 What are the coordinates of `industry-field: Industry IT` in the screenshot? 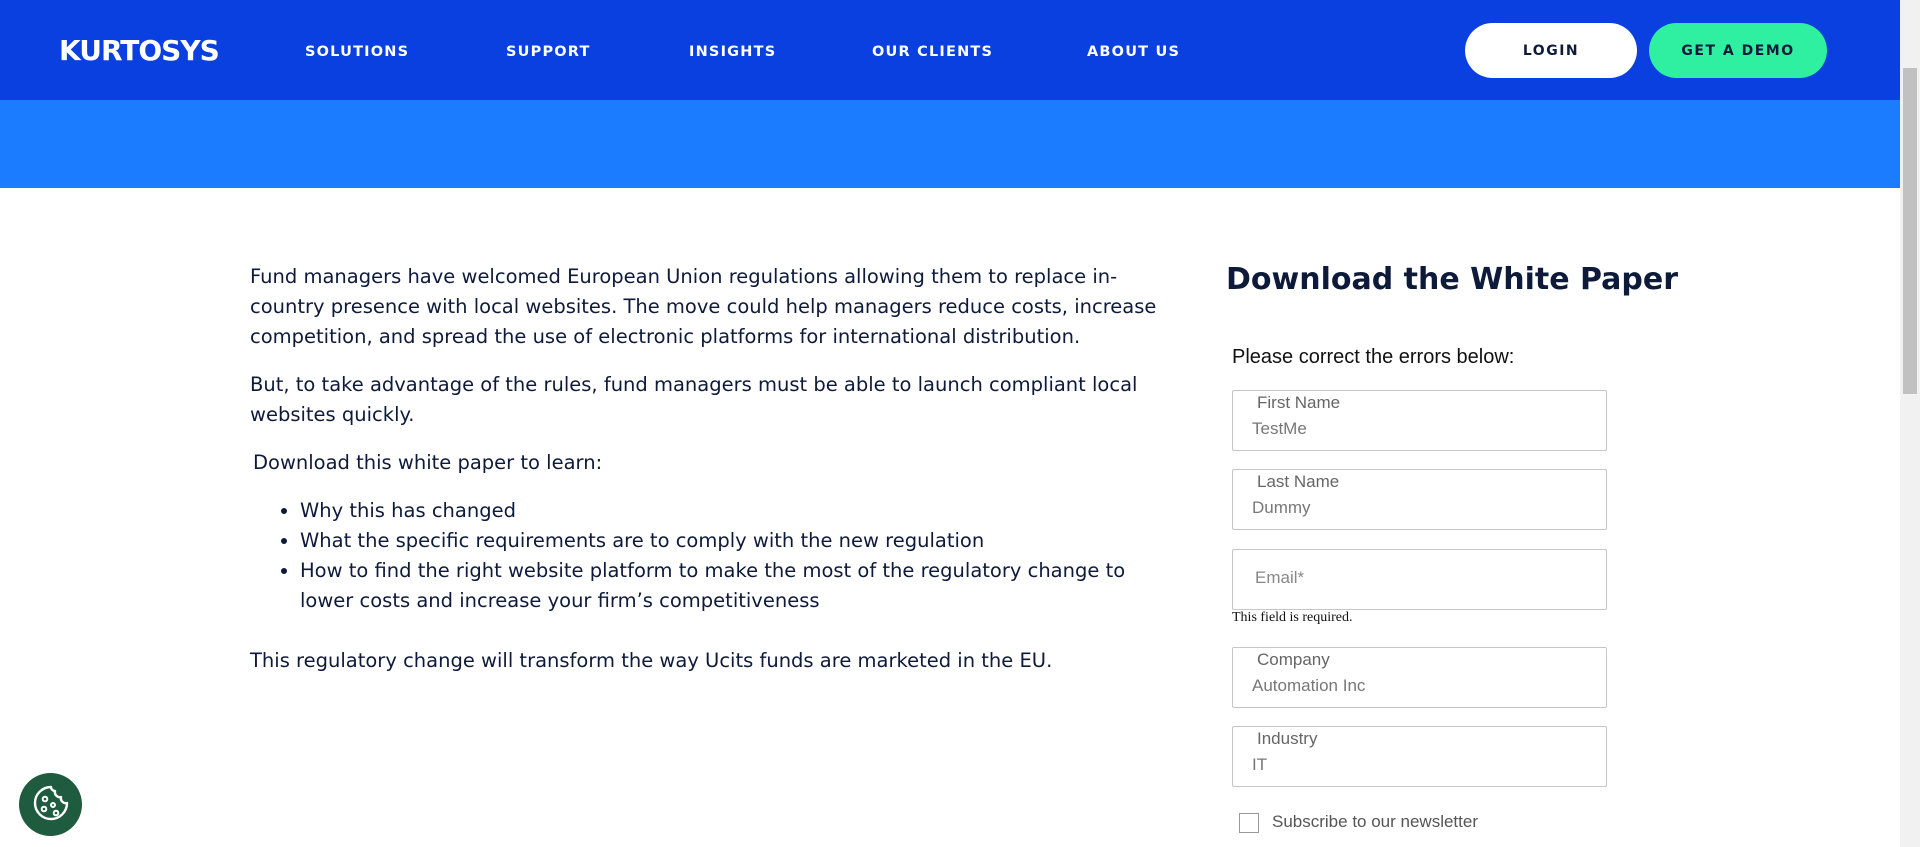 It's located at (1419, 756).